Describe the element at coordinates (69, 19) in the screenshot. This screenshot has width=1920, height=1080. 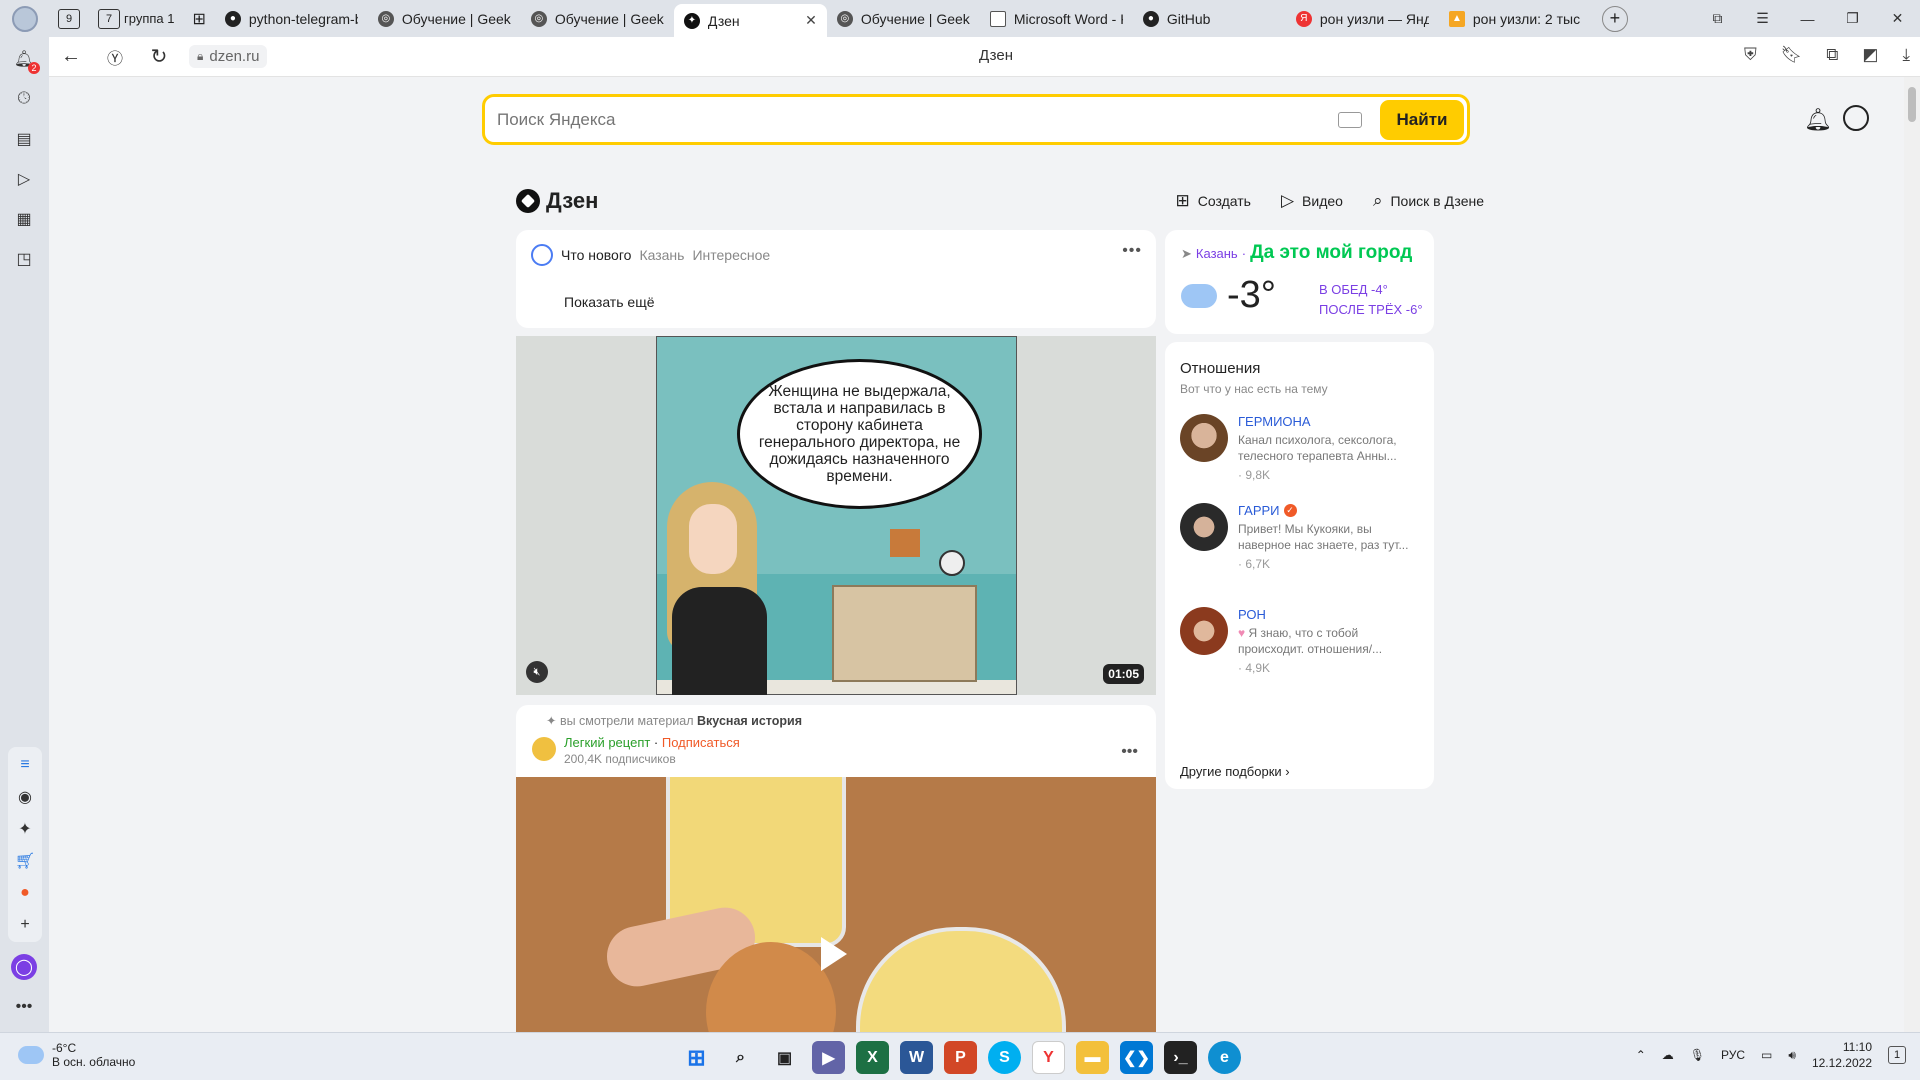
I see `pinned-tabs-counter: 9` at that location.